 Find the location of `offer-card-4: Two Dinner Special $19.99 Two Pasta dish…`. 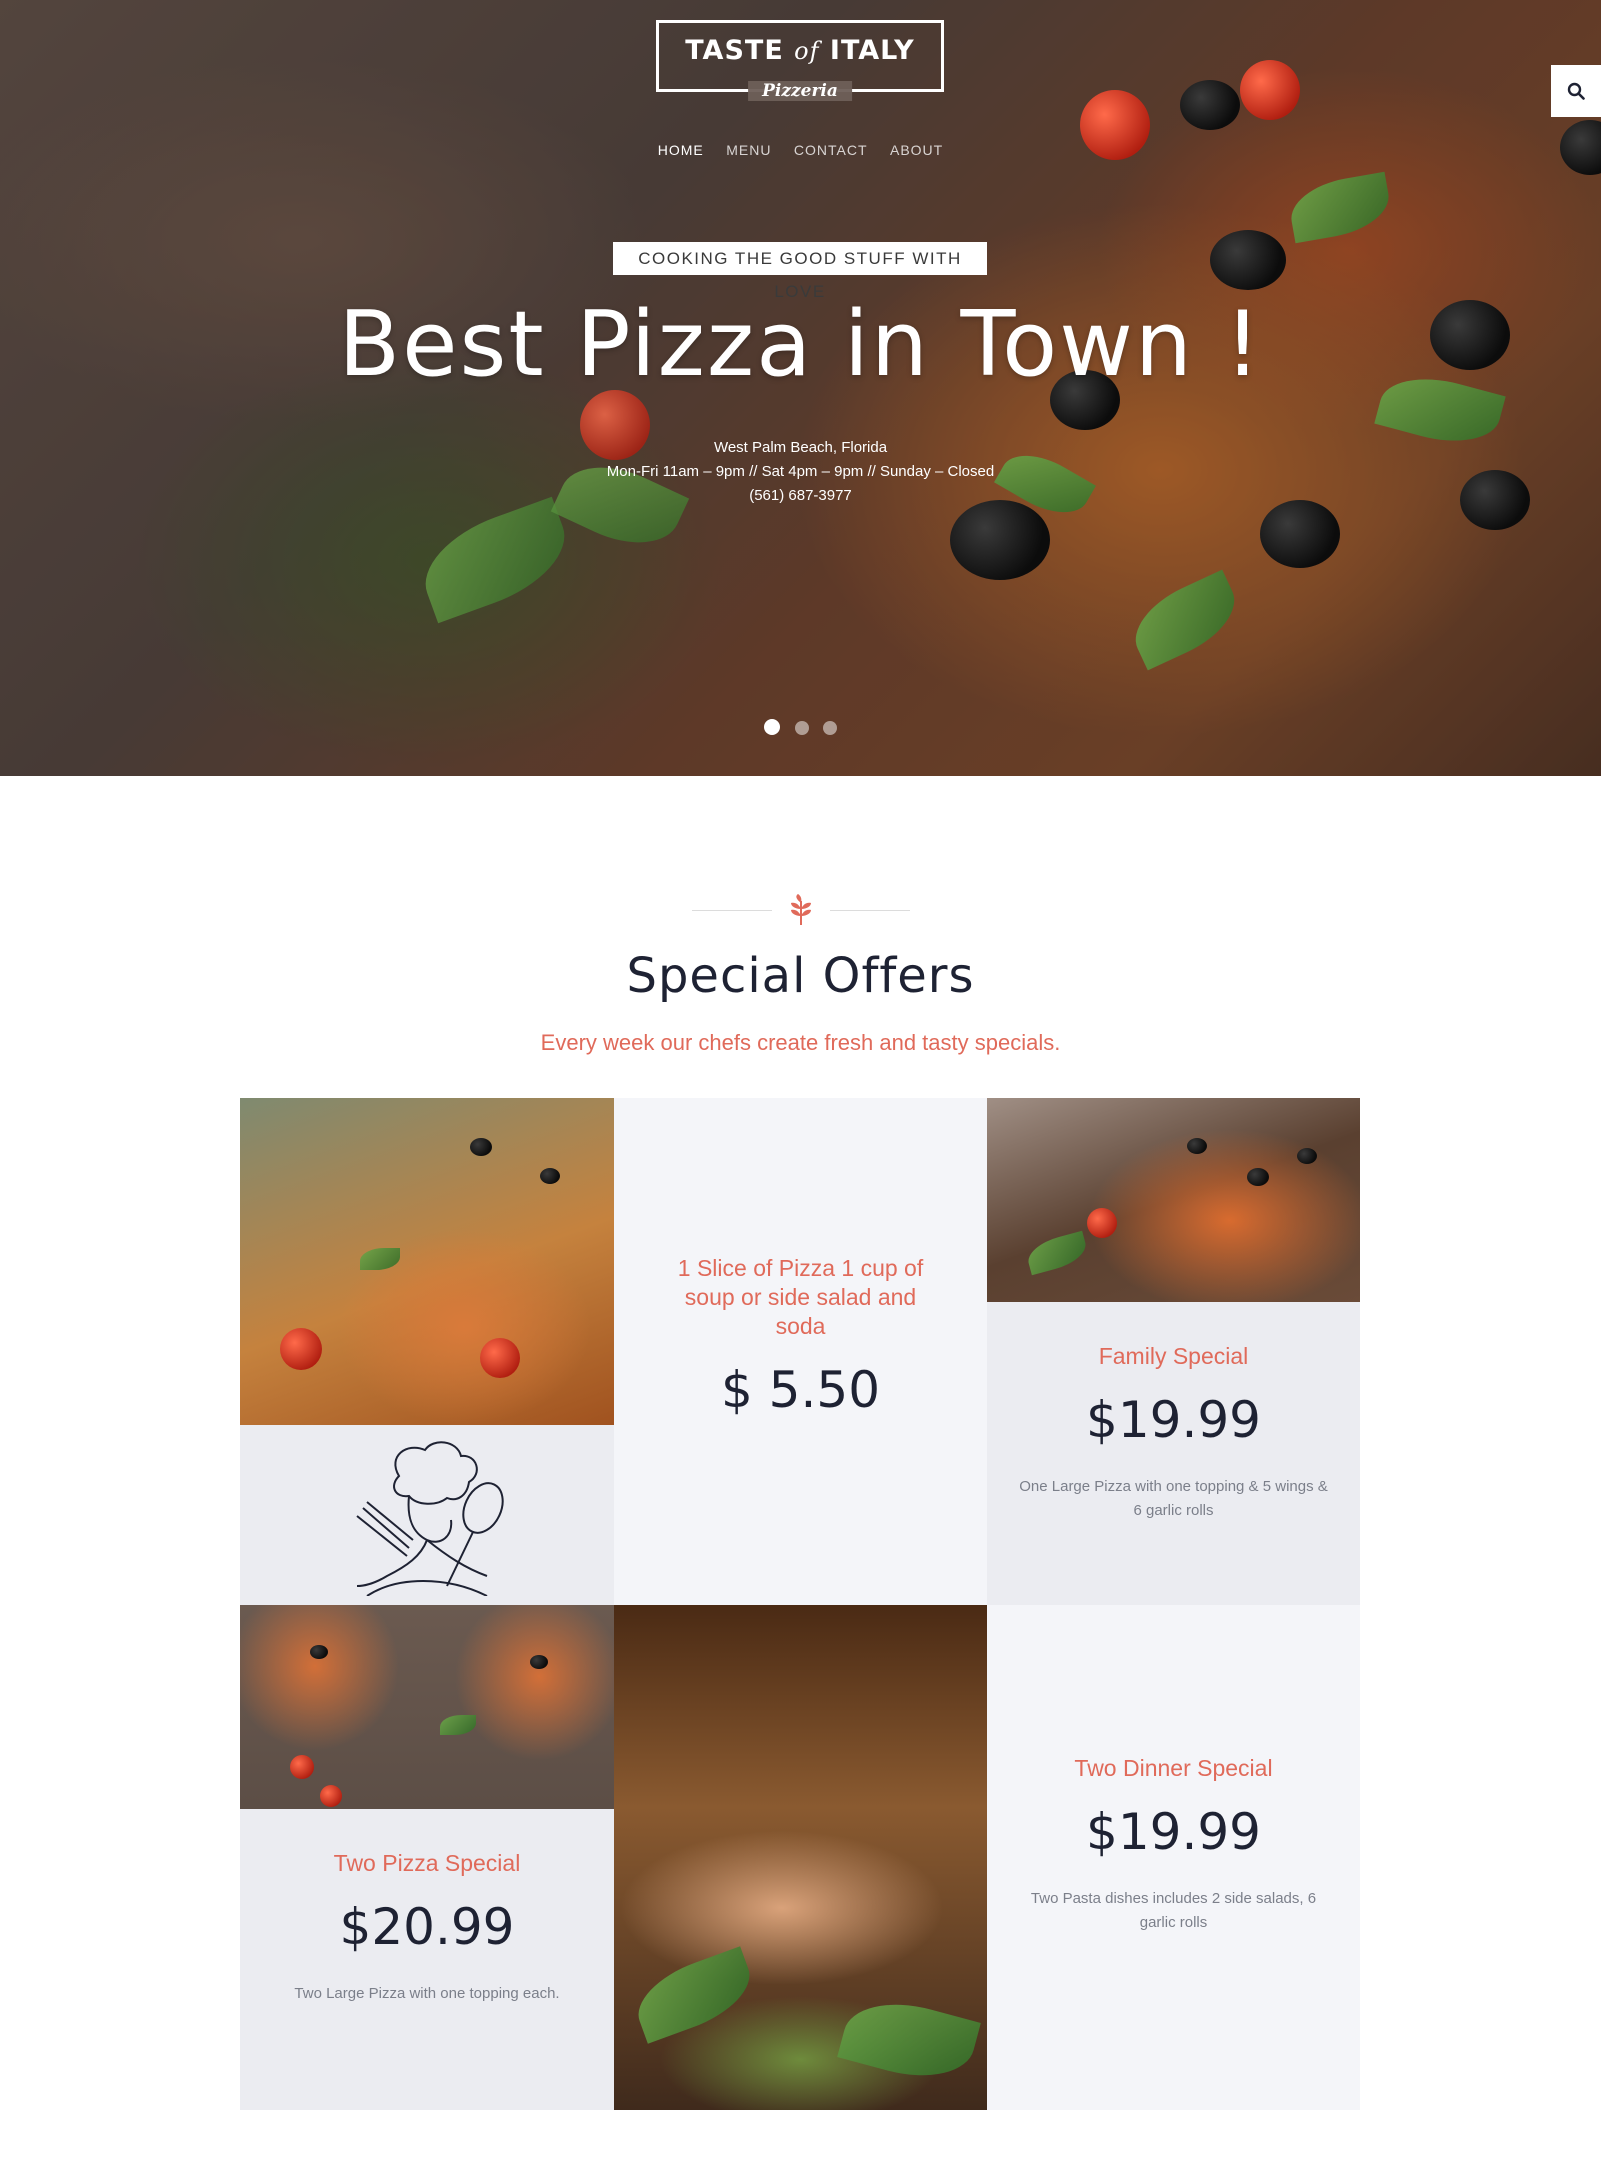

offer-card-4: Two Dinner Special $19.99 Two Pasta dish… is located at coordinates (1173, 1857).